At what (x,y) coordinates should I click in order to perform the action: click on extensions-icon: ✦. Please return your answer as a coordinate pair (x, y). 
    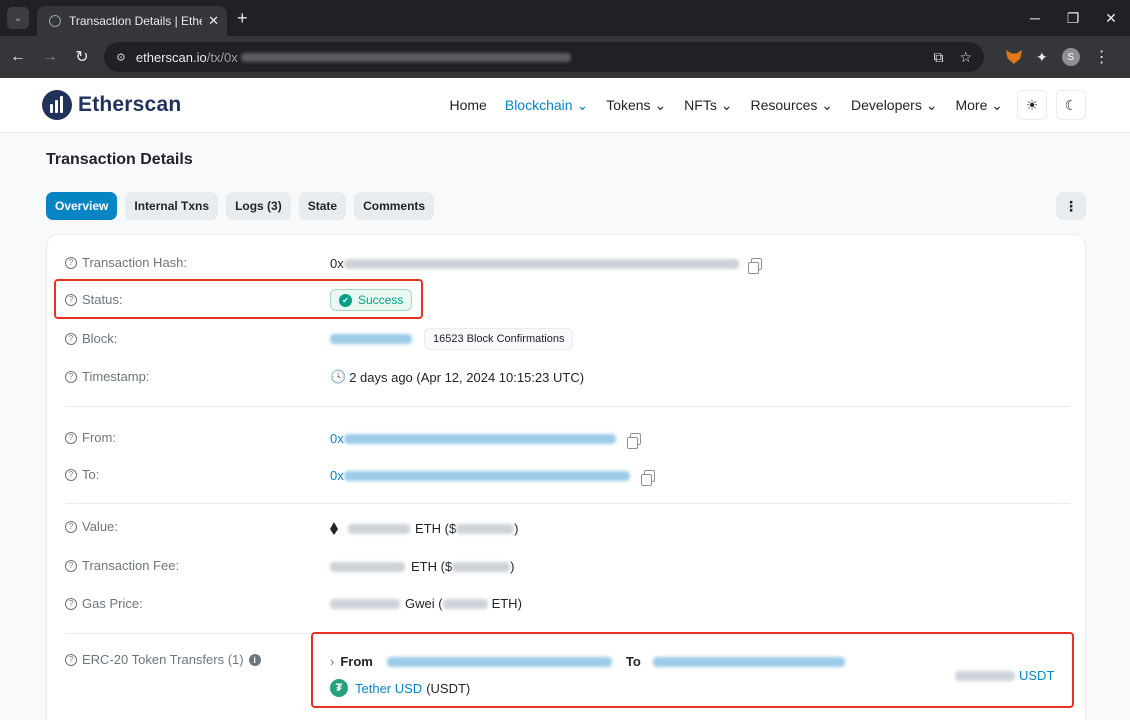
    Looking at the image, I should click on (1042, 57).